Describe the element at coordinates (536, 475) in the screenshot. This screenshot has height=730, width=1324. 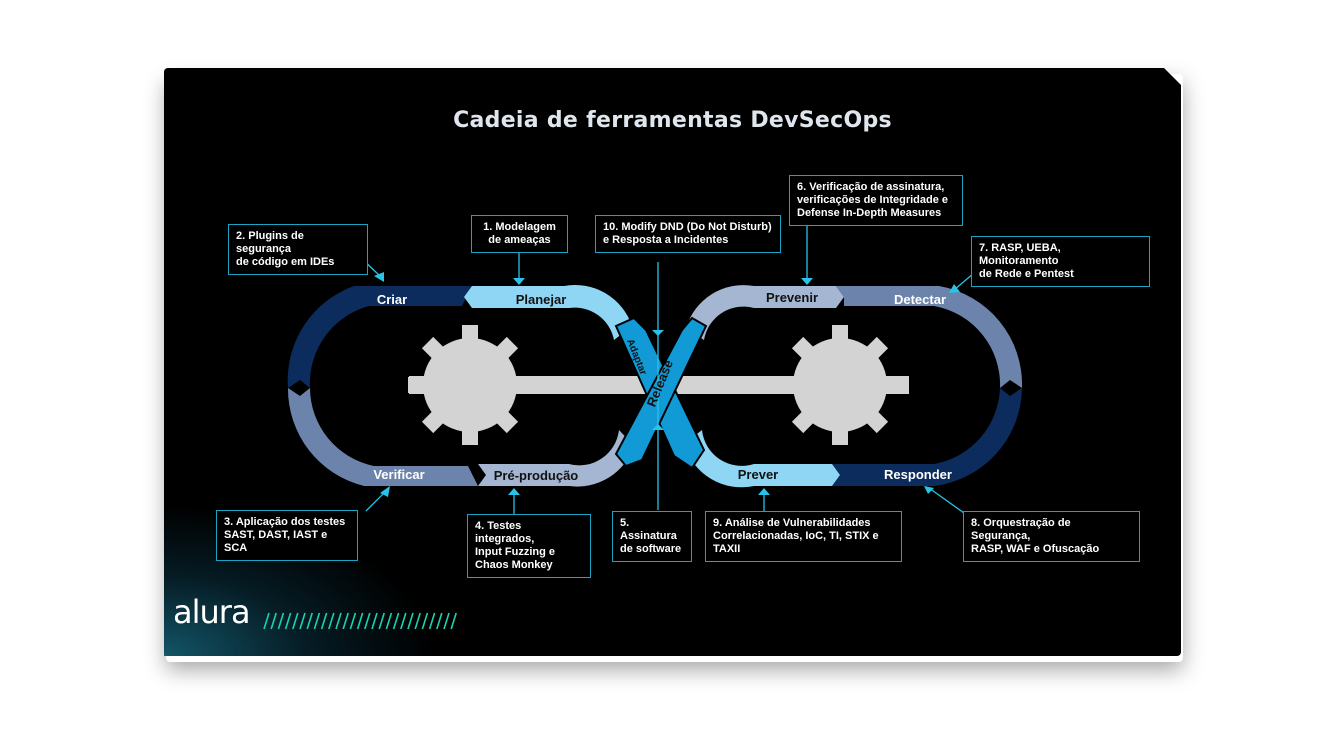
I see `stage-label-pre-producao: Pré-produção` at that location.